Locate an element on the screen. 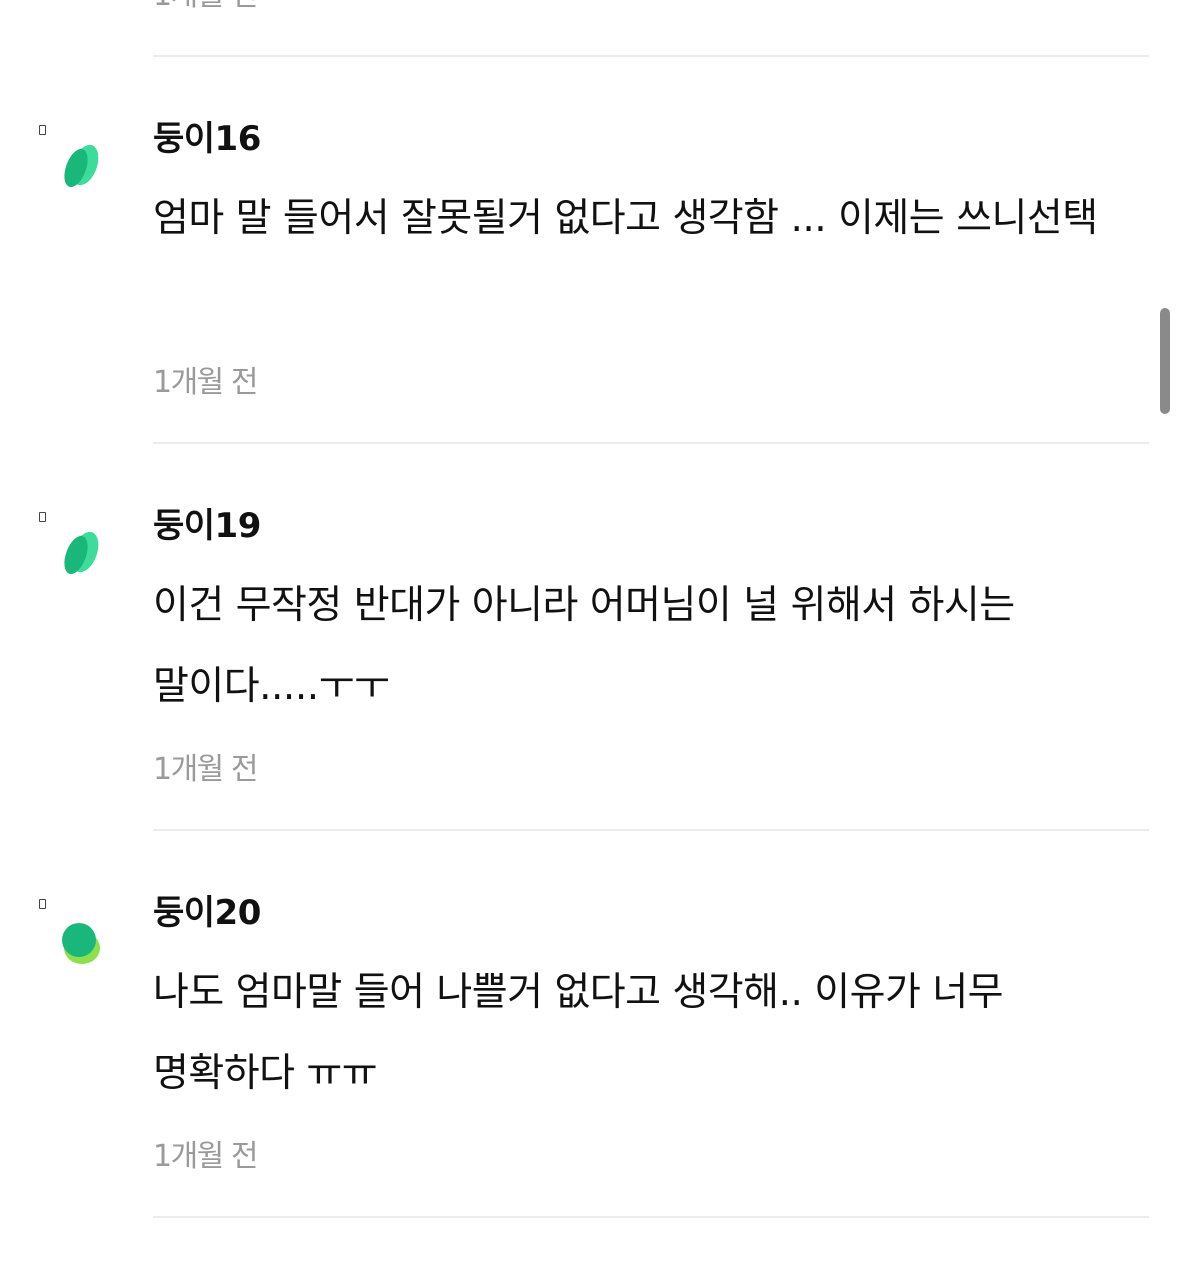  scrollbar-thumb is located at coordinates (1165, 361).